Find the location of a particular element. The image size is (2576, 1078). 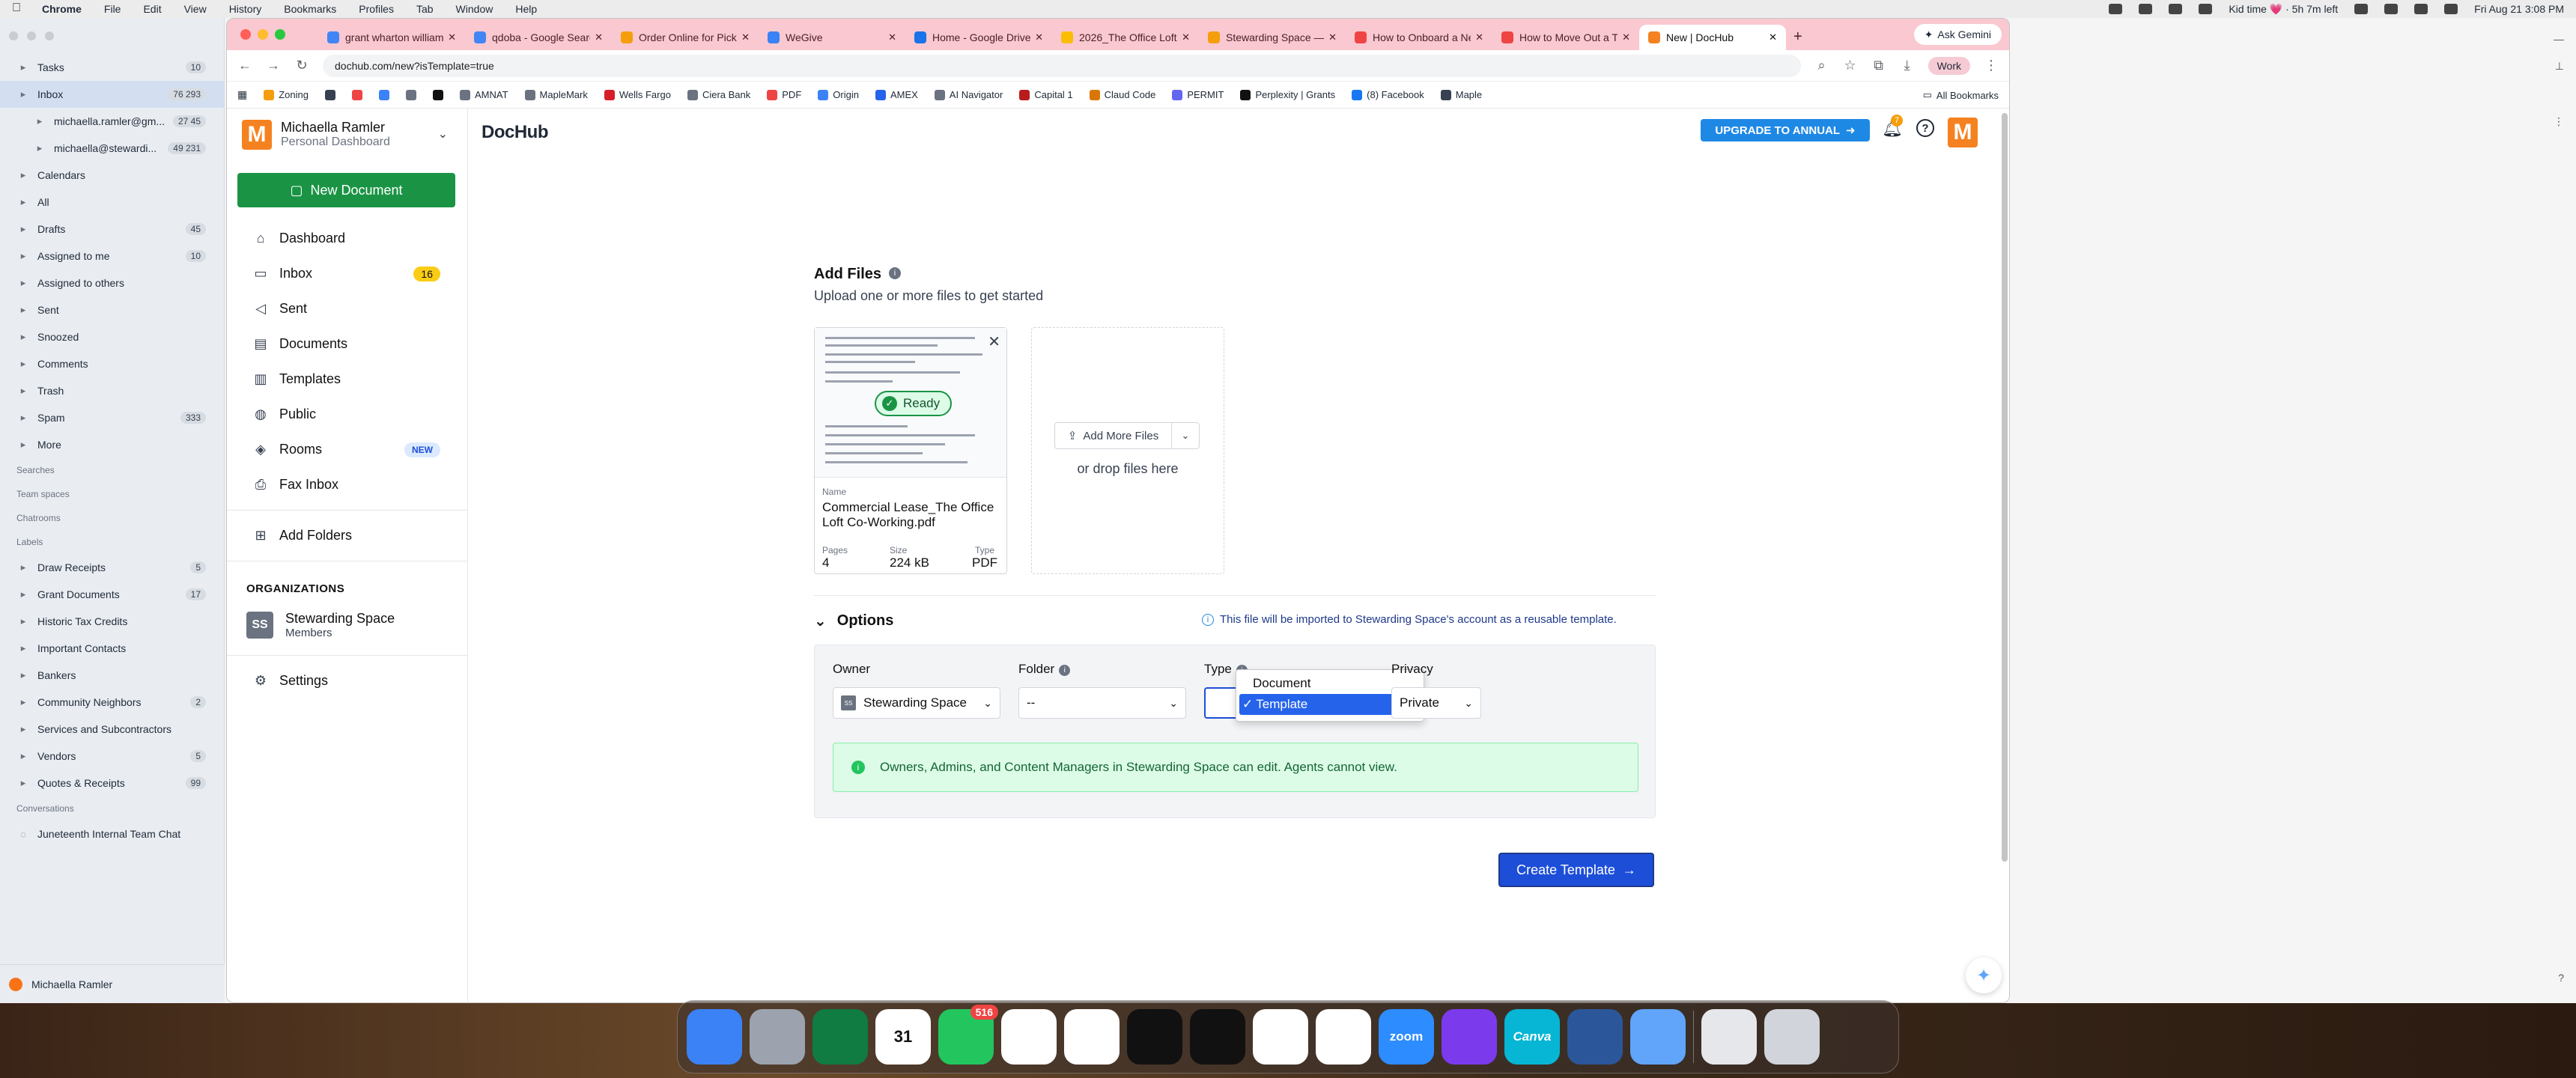

bookmark-item: (8) Facebook is located at coordinates (1388, 94).